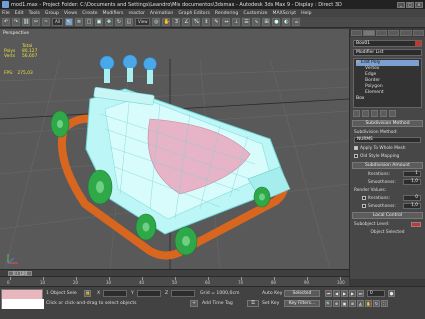 This screenshot has width=425, height=319. What do you see at coordinates (387, 165) in the screenshot?
I see `rollout-subdivision-amount: Subdivision Amount` at bounding box center [387, 165].